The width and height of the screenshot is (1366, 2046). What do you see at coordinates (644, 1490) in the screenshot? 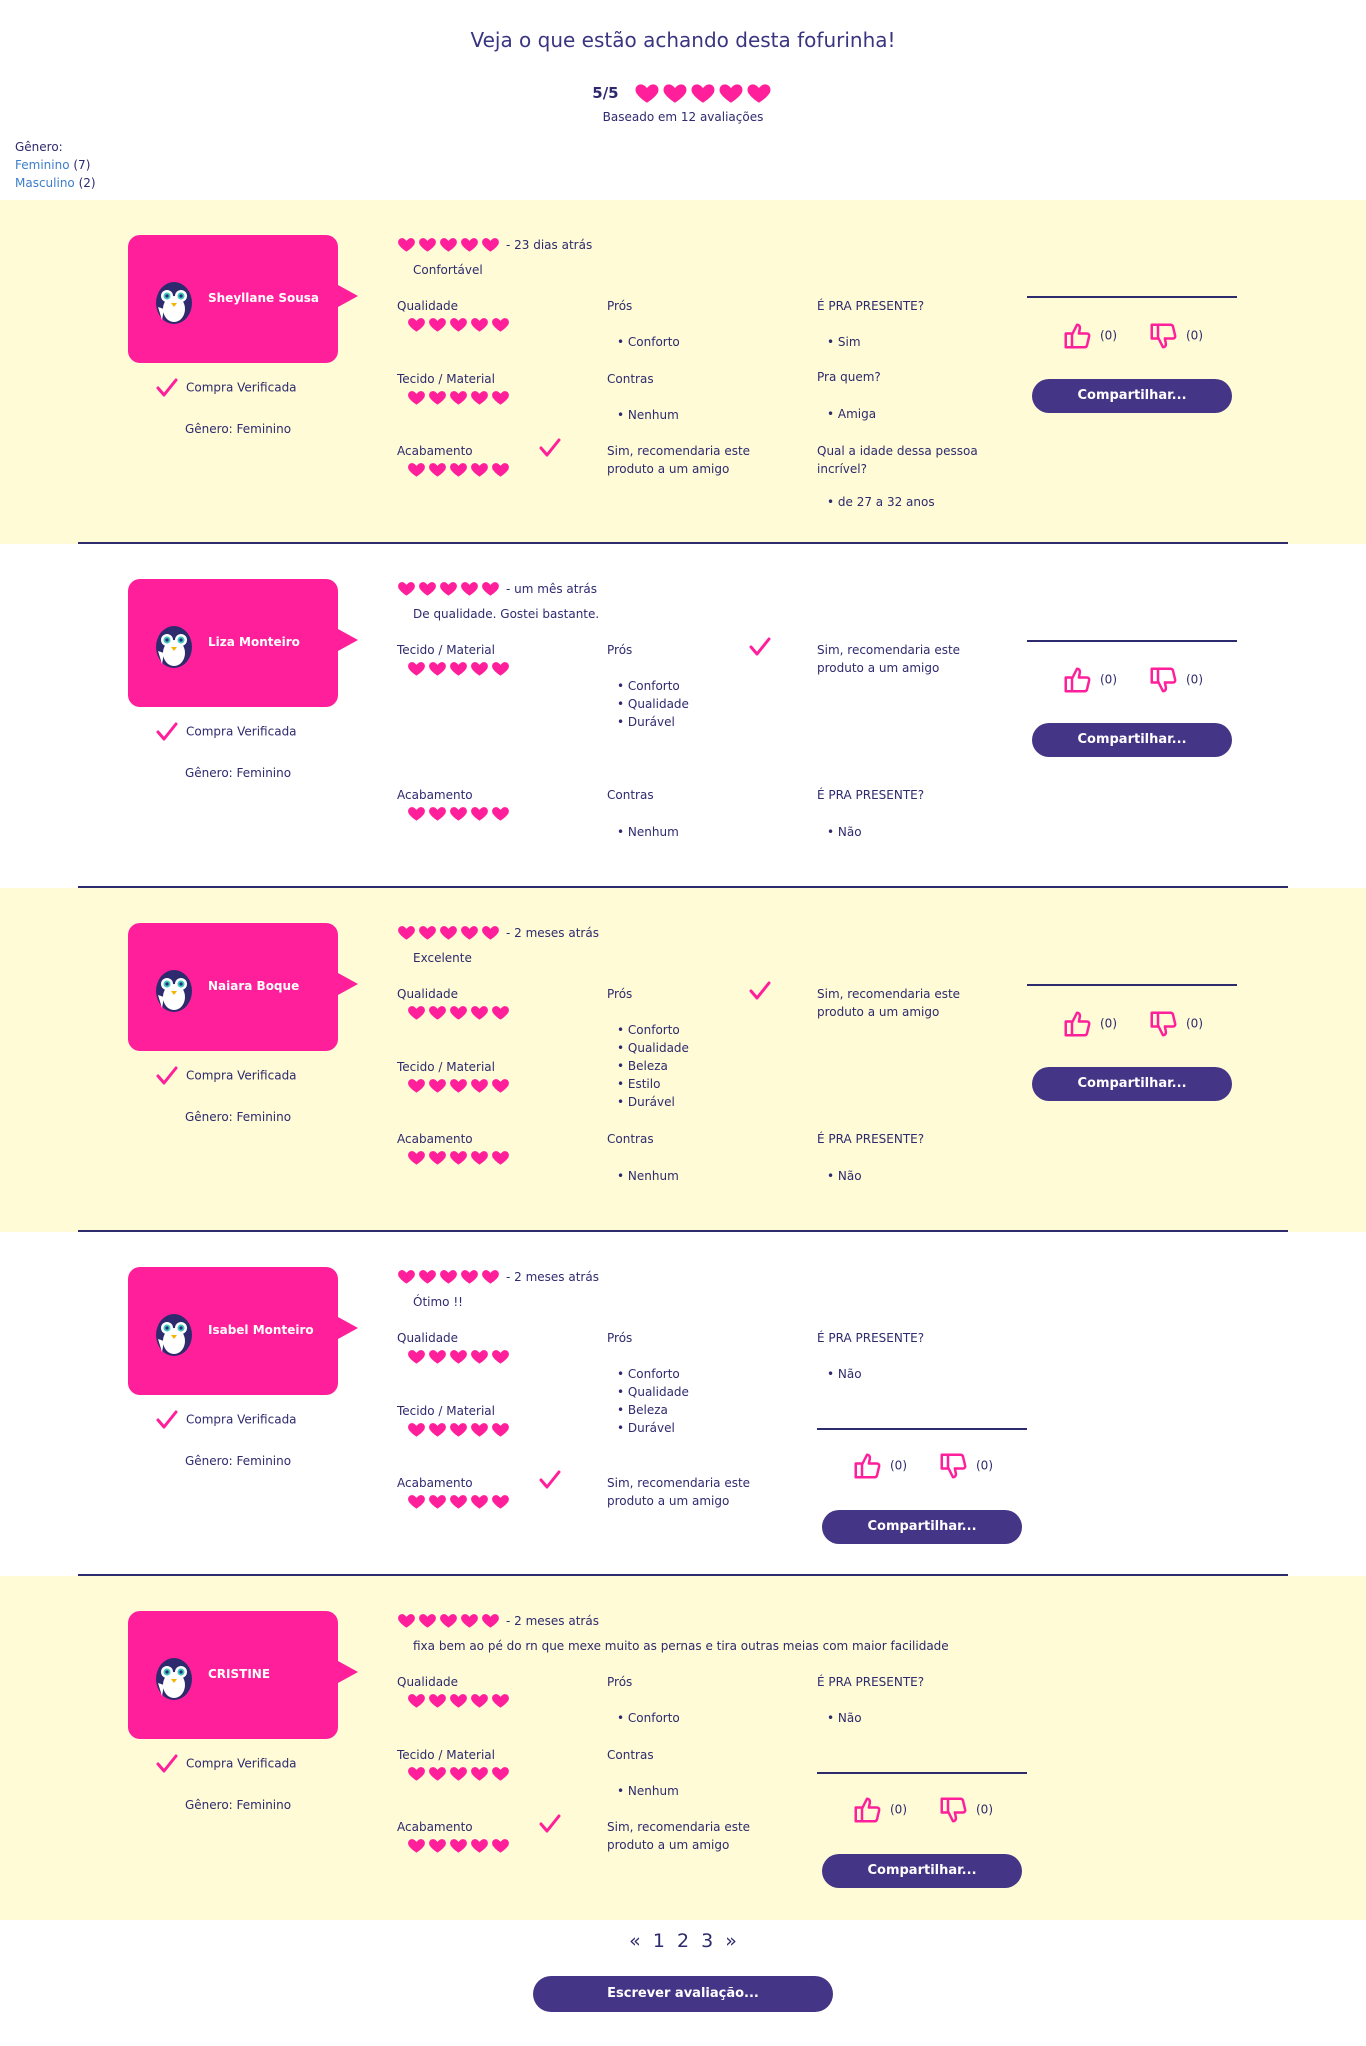
I see `recommend: Sim, recomendaria este produto a um amigo` at bounding box center [644, 1490].